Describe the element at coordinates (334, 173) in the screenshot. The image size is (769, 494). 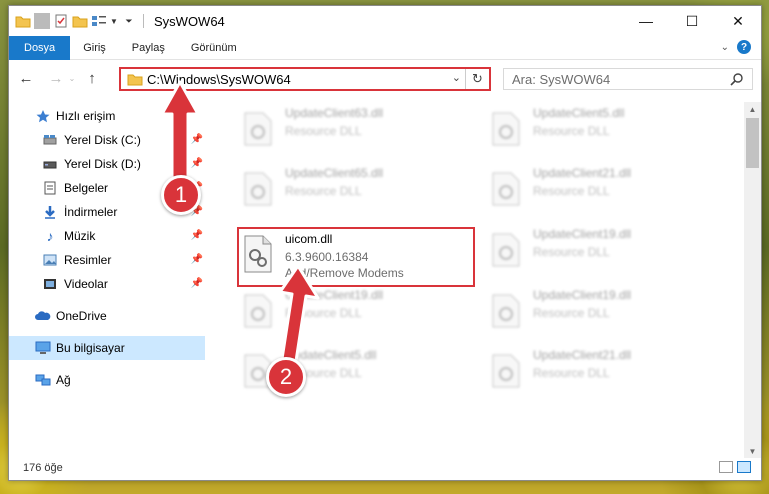
I see `file-name: UpdateClient65.dll` at that location.